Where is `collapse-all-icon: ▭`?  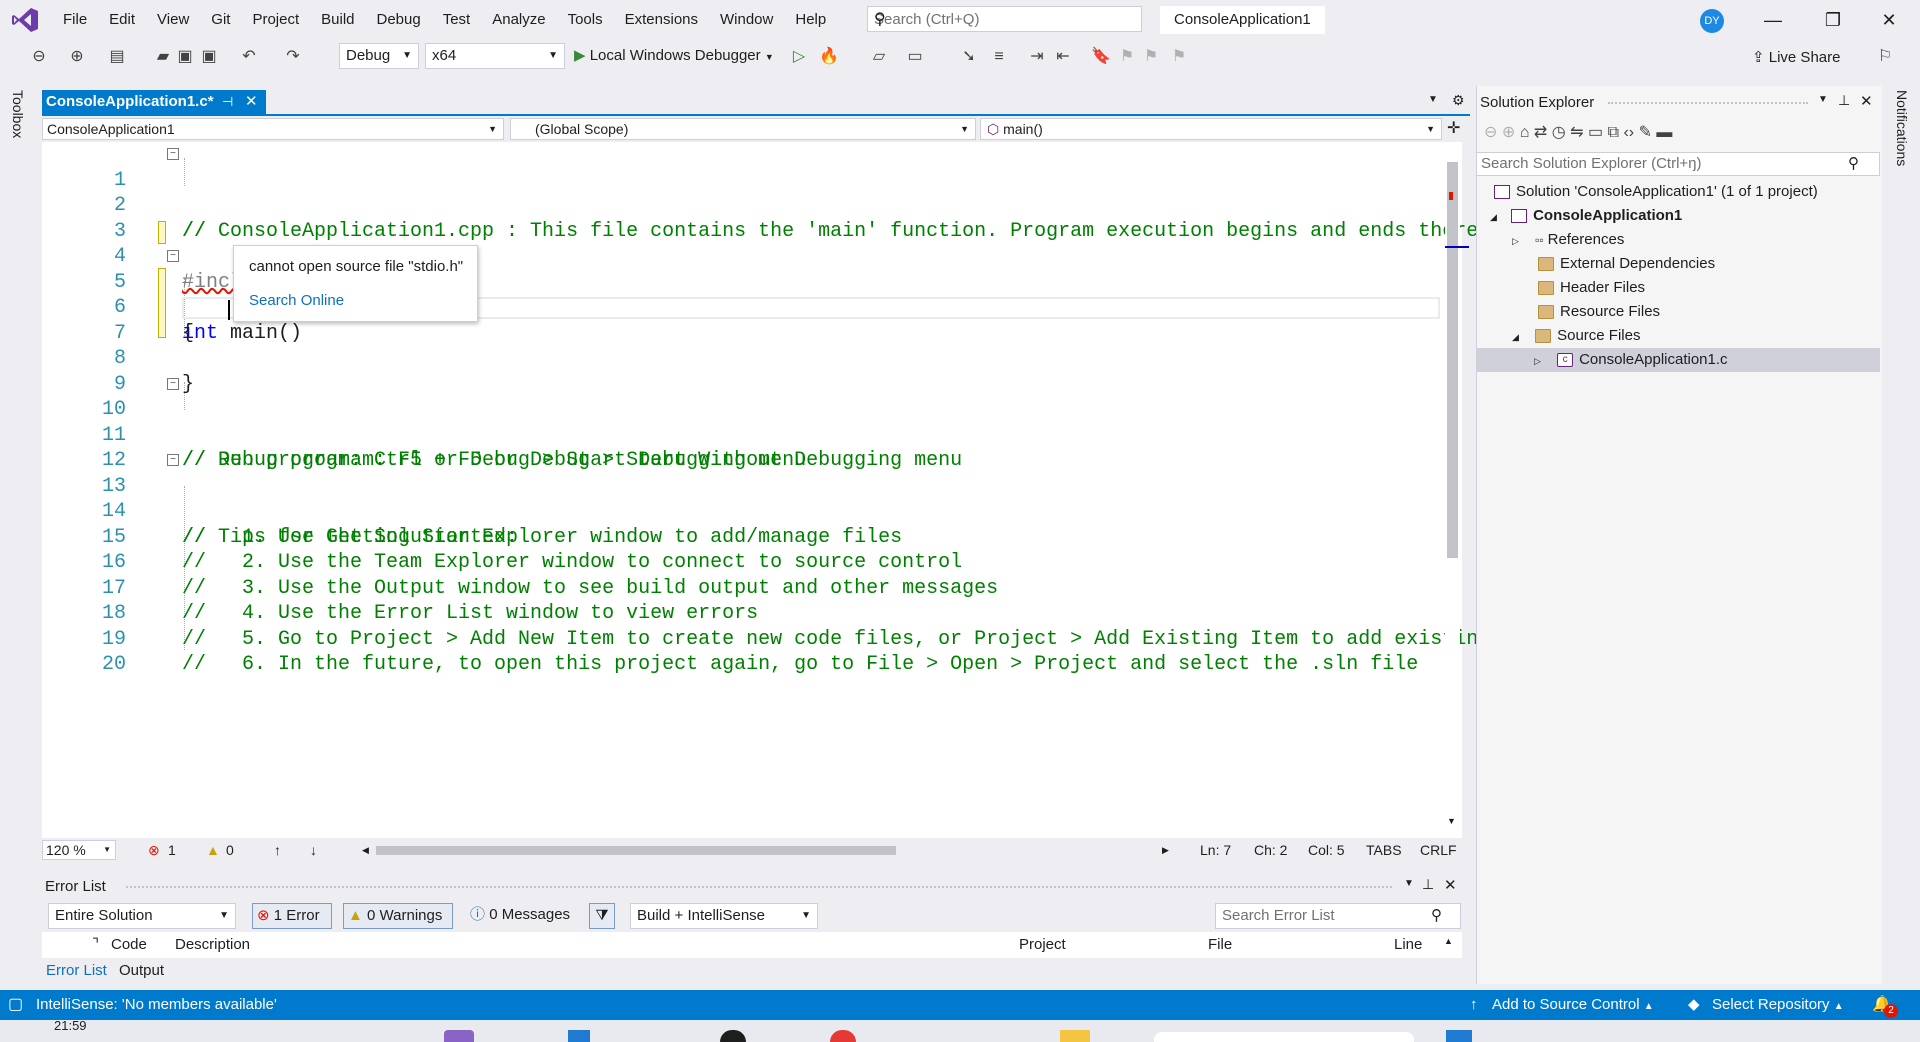 collapse-all-icon: ▭ is located at coordinates (1595, 132).